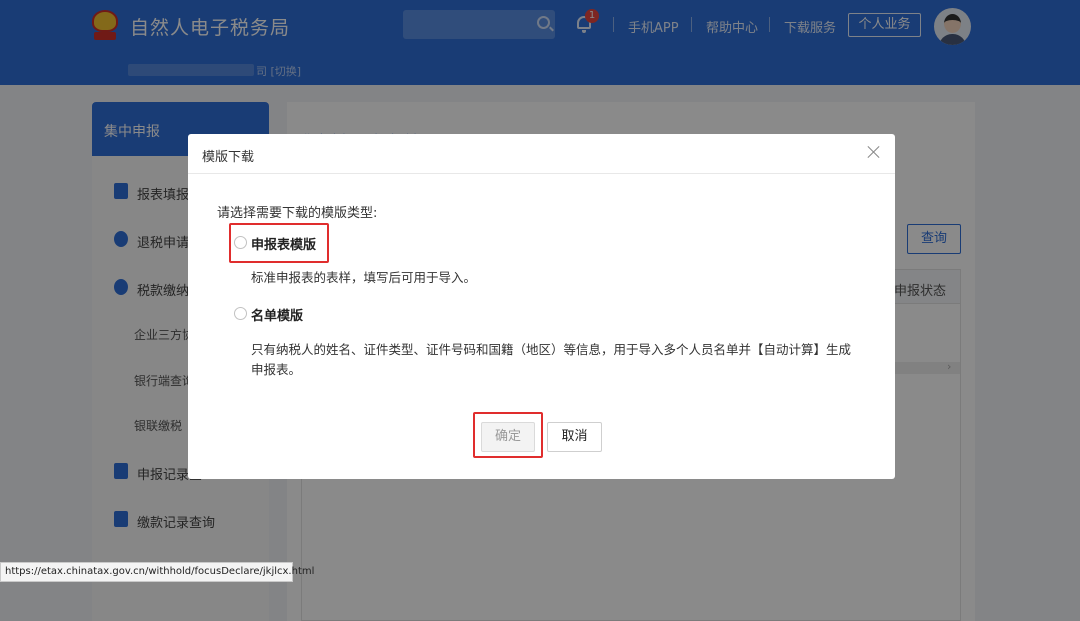 This screenshot has width=1080, height=621. Describe the element at coordinates (364, 277) in the screenshot. I see `option-desc-declare-template: 标准申报表的表样，填写后可用于导入。` at that location.